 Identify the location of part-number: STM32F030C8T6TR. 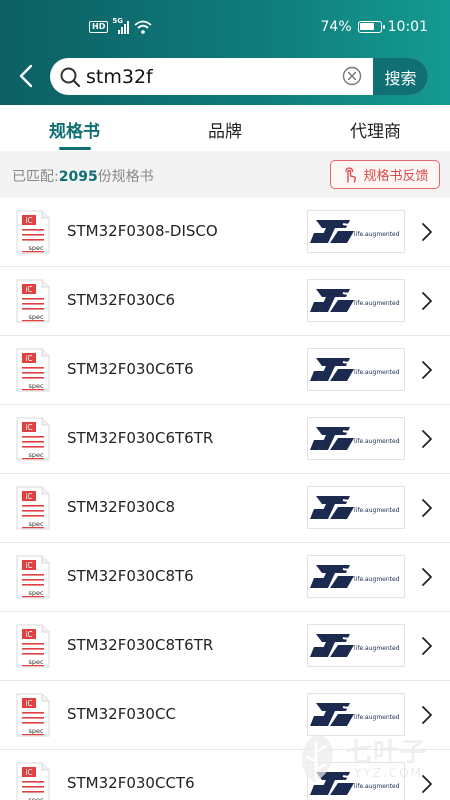
(140, 645).